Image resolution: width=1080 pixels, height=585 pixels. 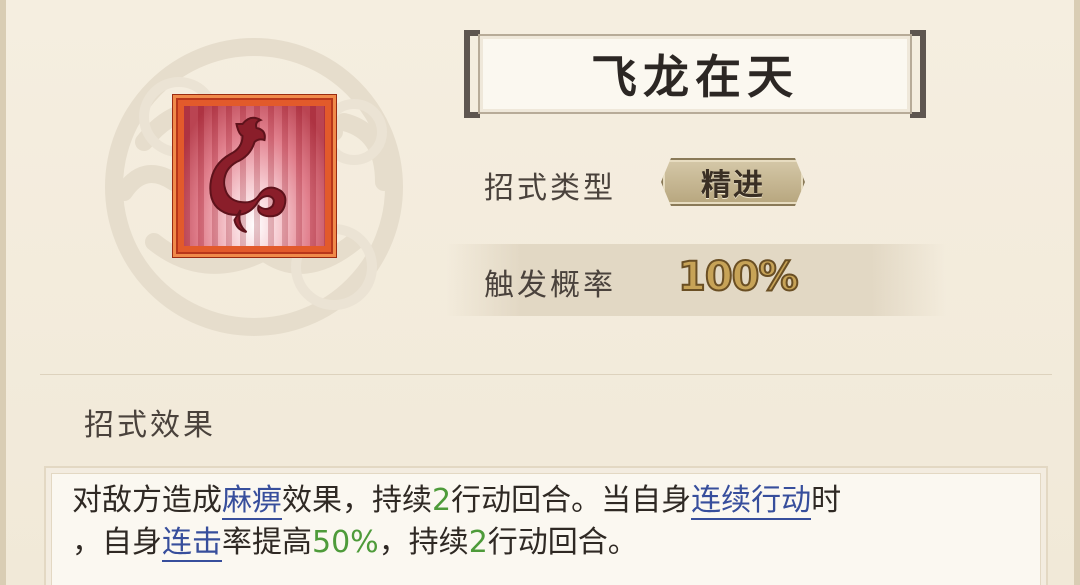 I want to click on title-plate: 飞龙在天, so click(x=695, y=74).